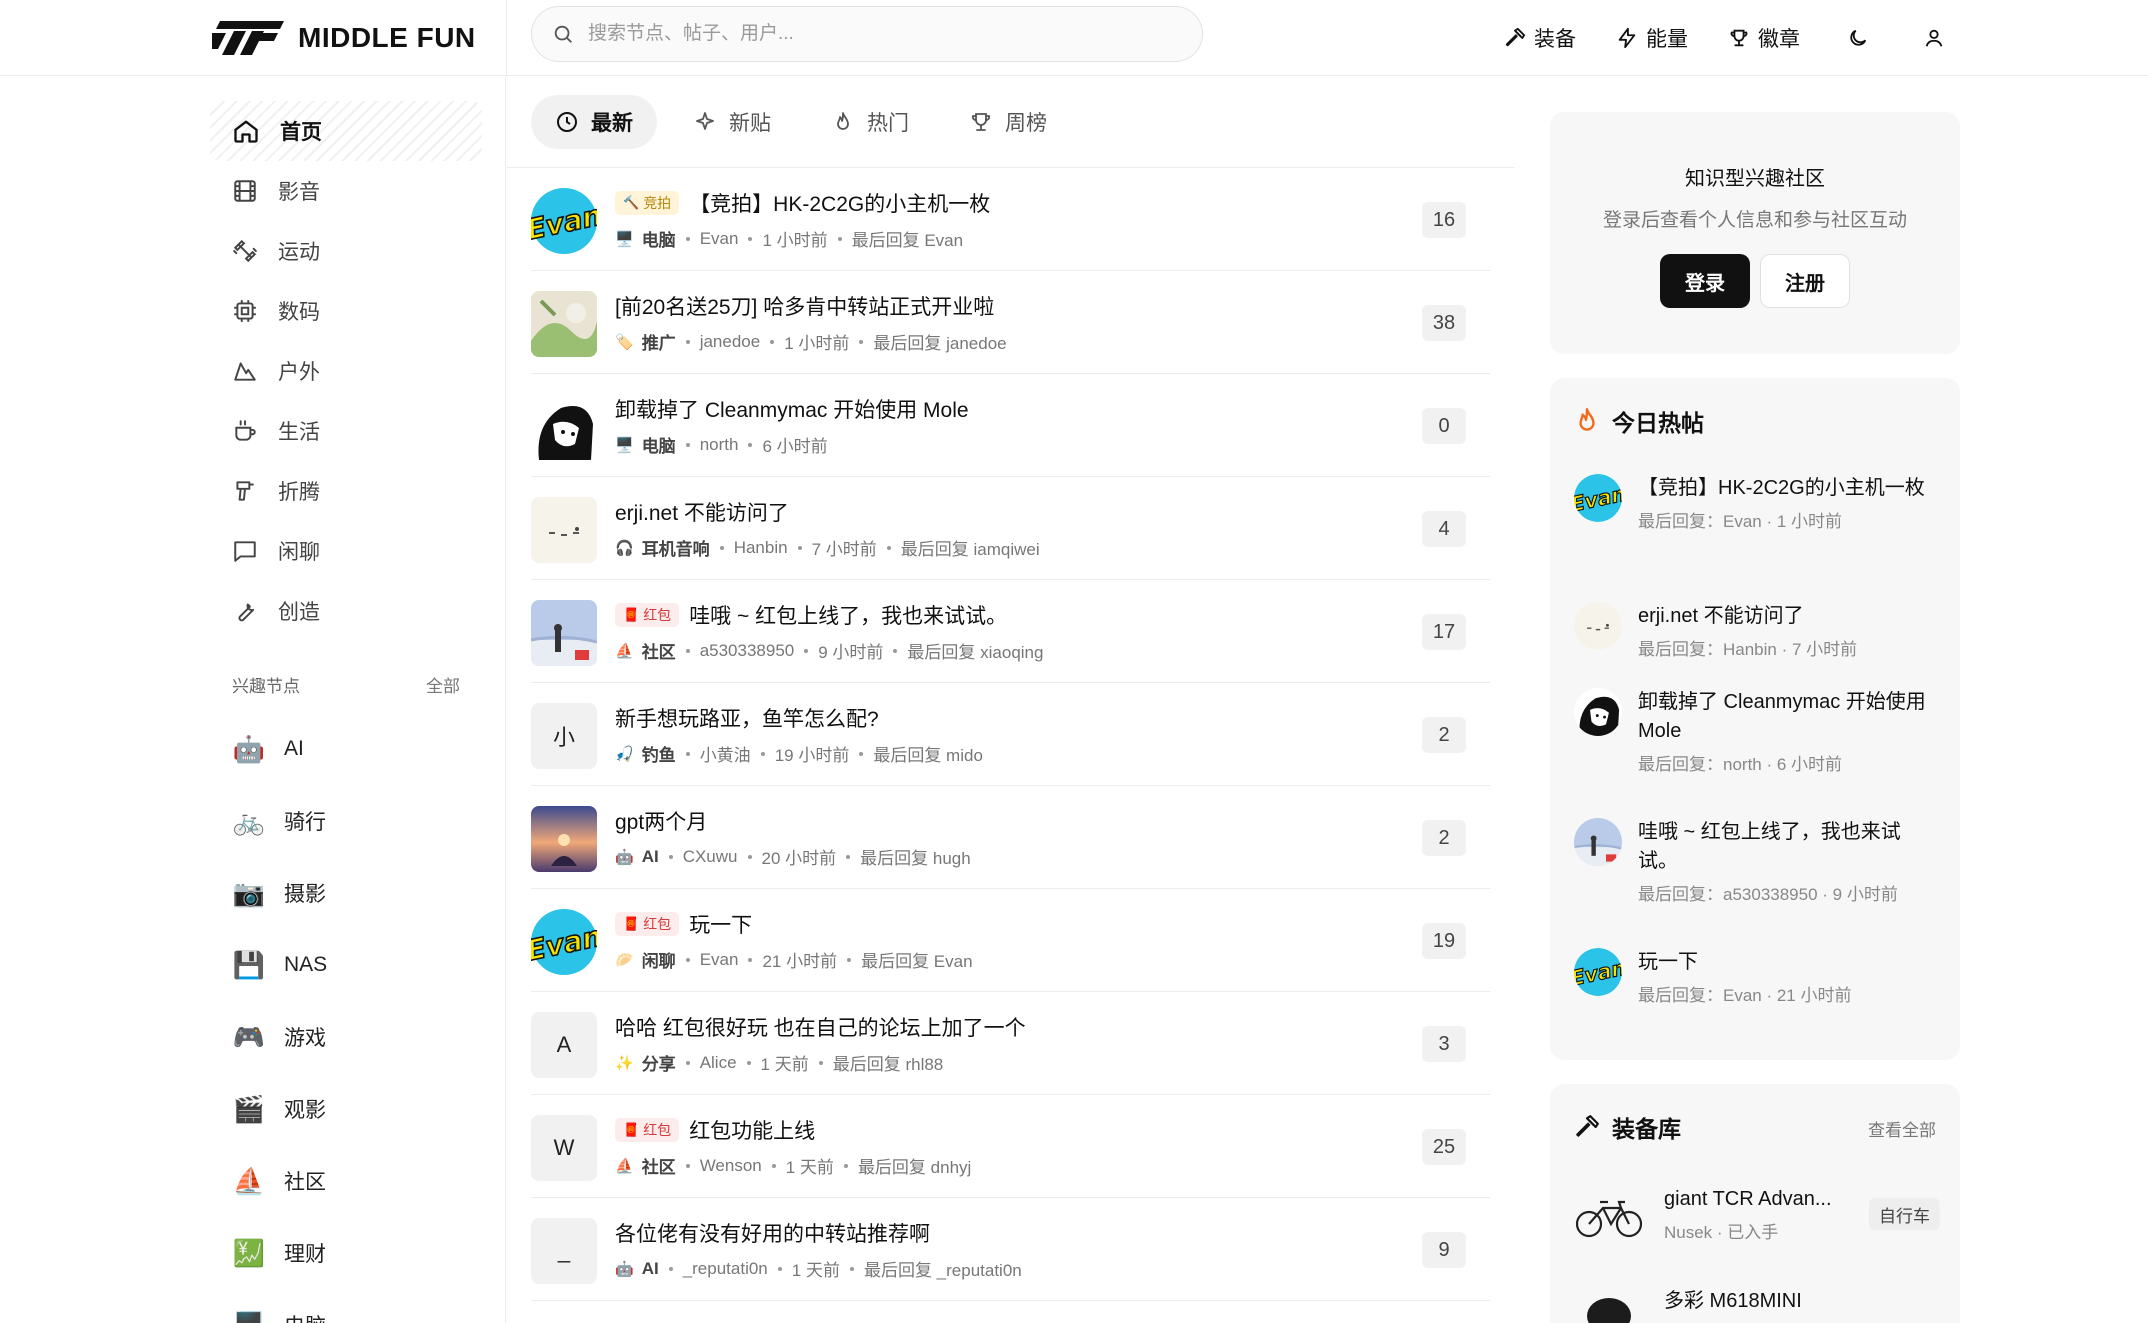  What do you see at coordinates (357, 1109) in the screenshot?
I see `node-item-movies: 🎬 观影` at bounding box center [357, 1109].